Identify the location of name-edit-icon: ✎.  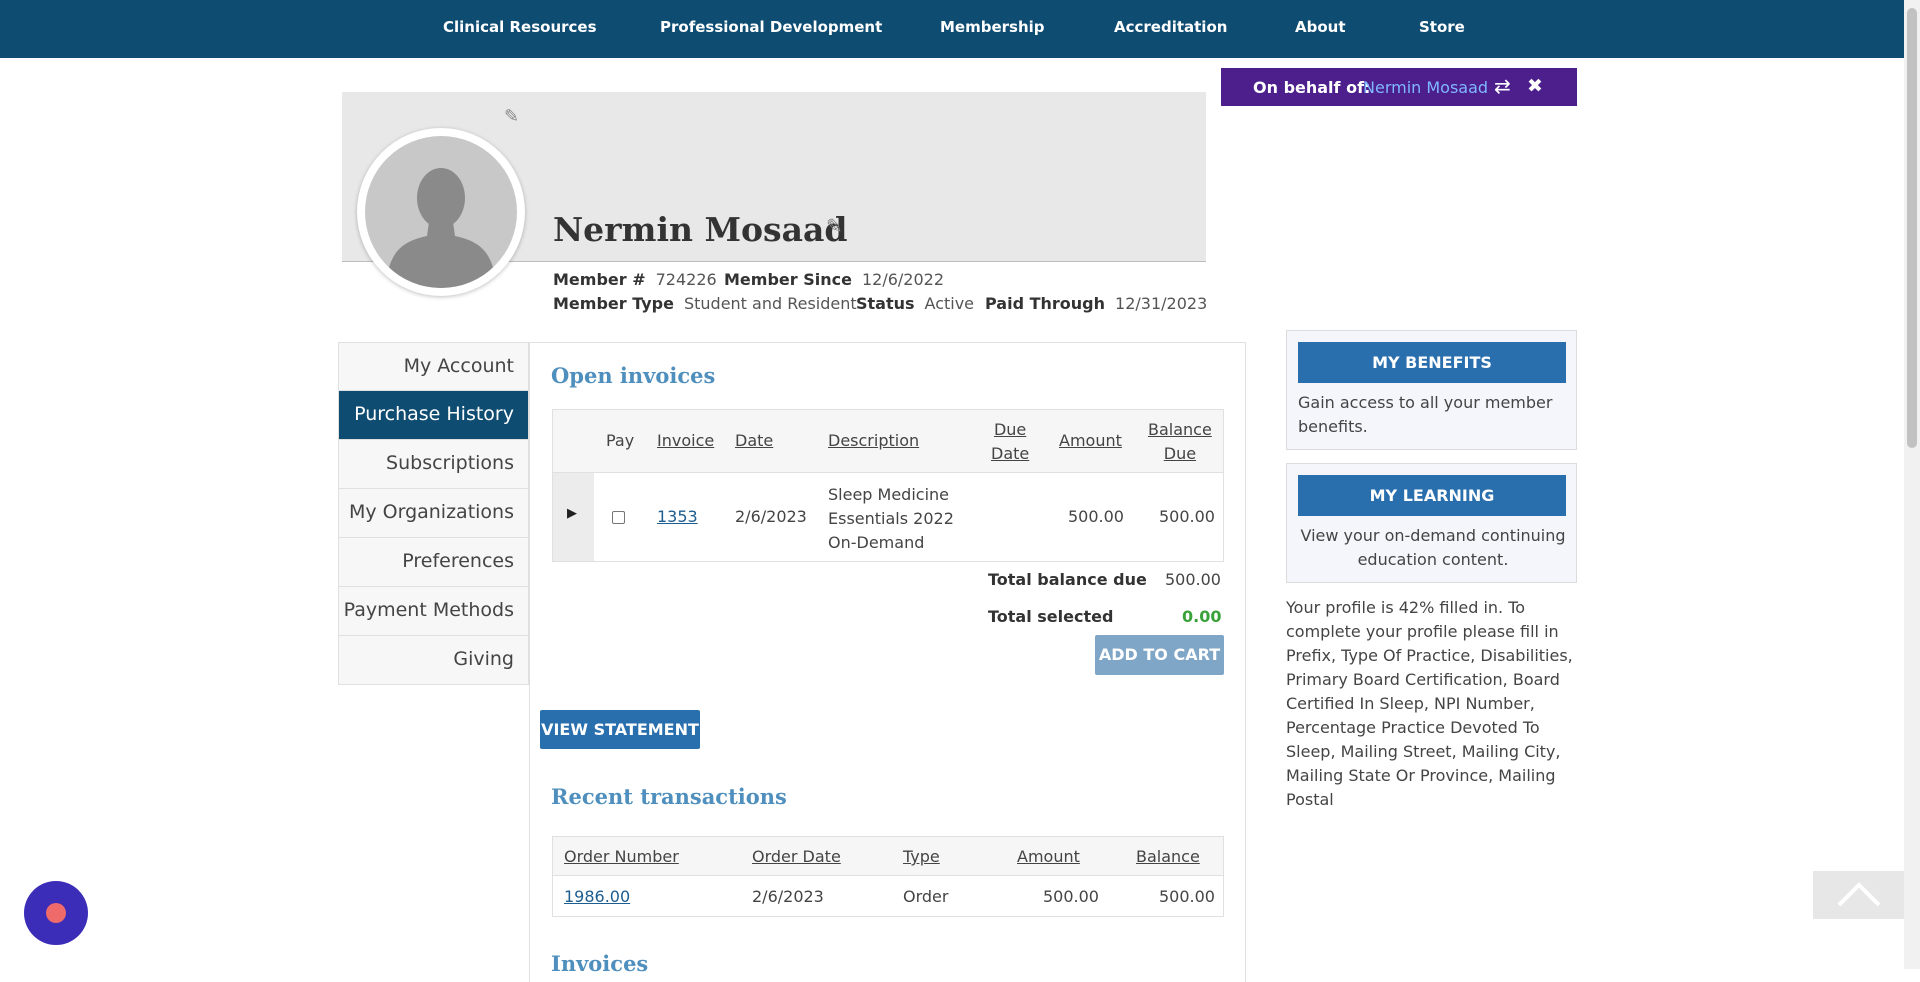
(834, 226).